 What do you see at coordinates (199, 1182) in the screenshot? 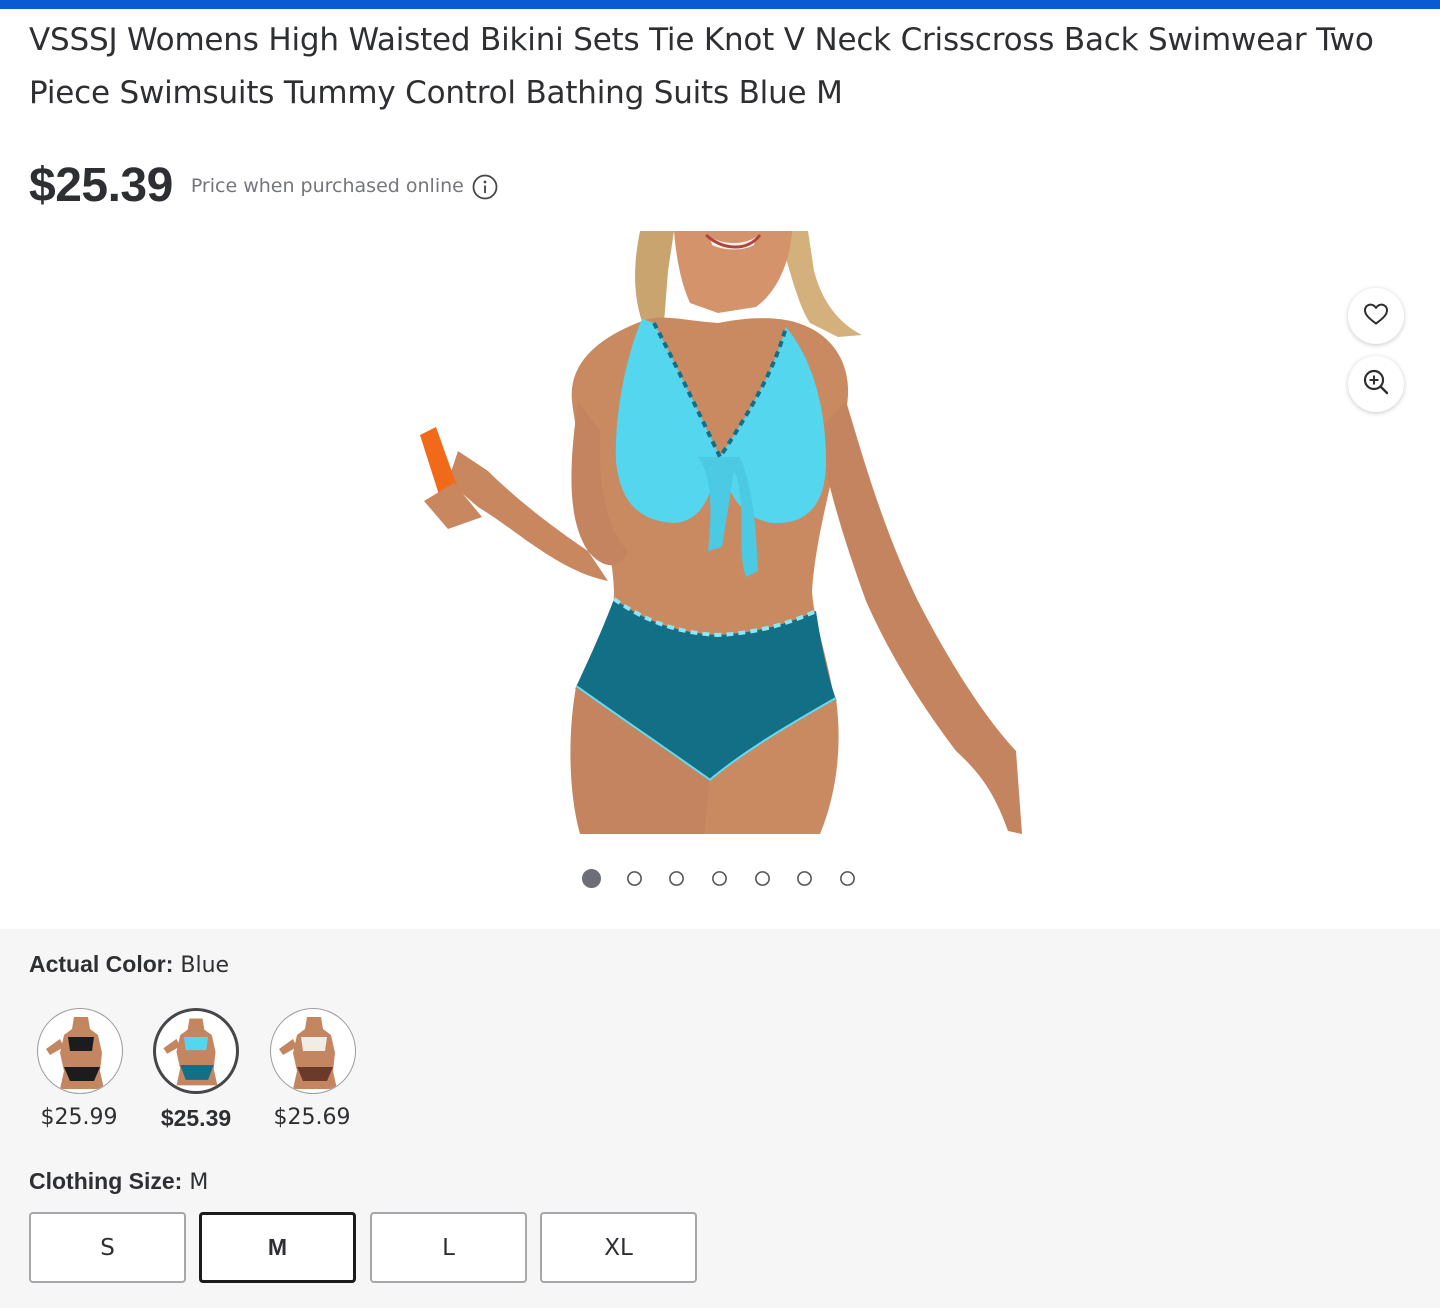
I see `size-selected-value: M` at bounding box center [199, 1182].